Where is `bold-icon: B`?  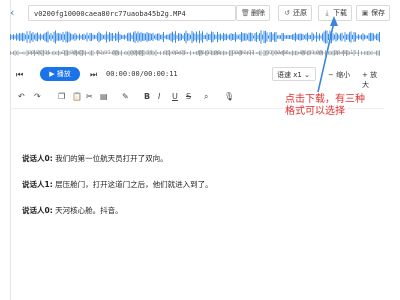 bold-icon: B is located at coordinates (147, 96).